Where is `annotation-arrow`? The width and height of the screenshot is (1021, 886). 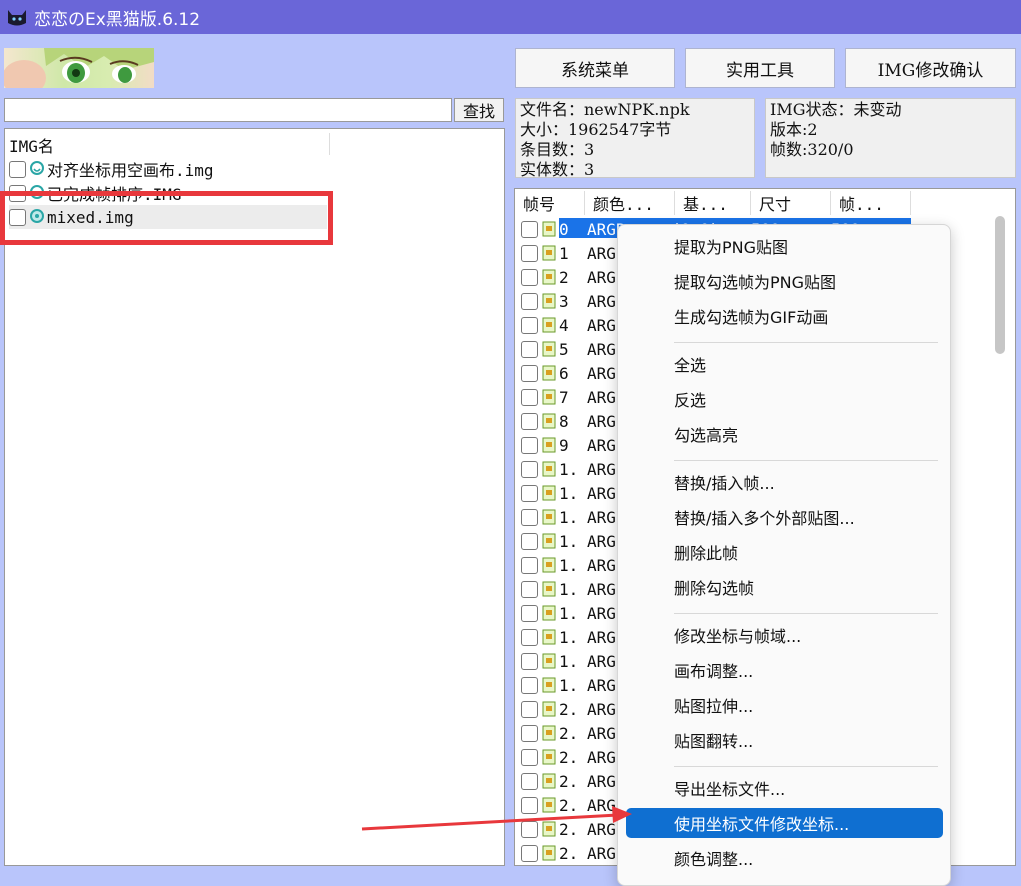
annotation-arrow is located at coordinates (496, 818).